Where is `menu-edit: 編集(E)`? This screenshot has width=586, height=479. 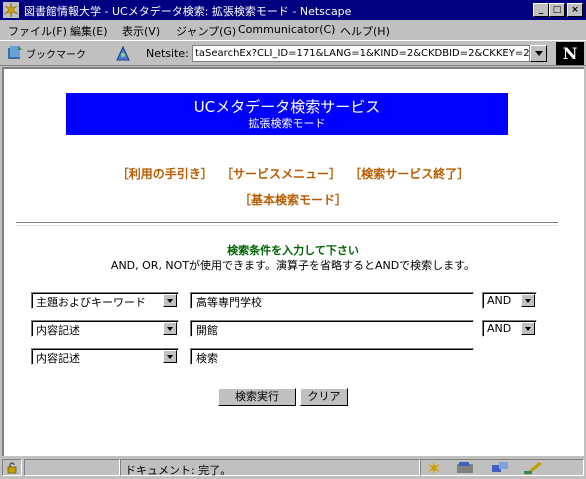 menu-edit: 編集(E) is located at coordinates (89, 31).